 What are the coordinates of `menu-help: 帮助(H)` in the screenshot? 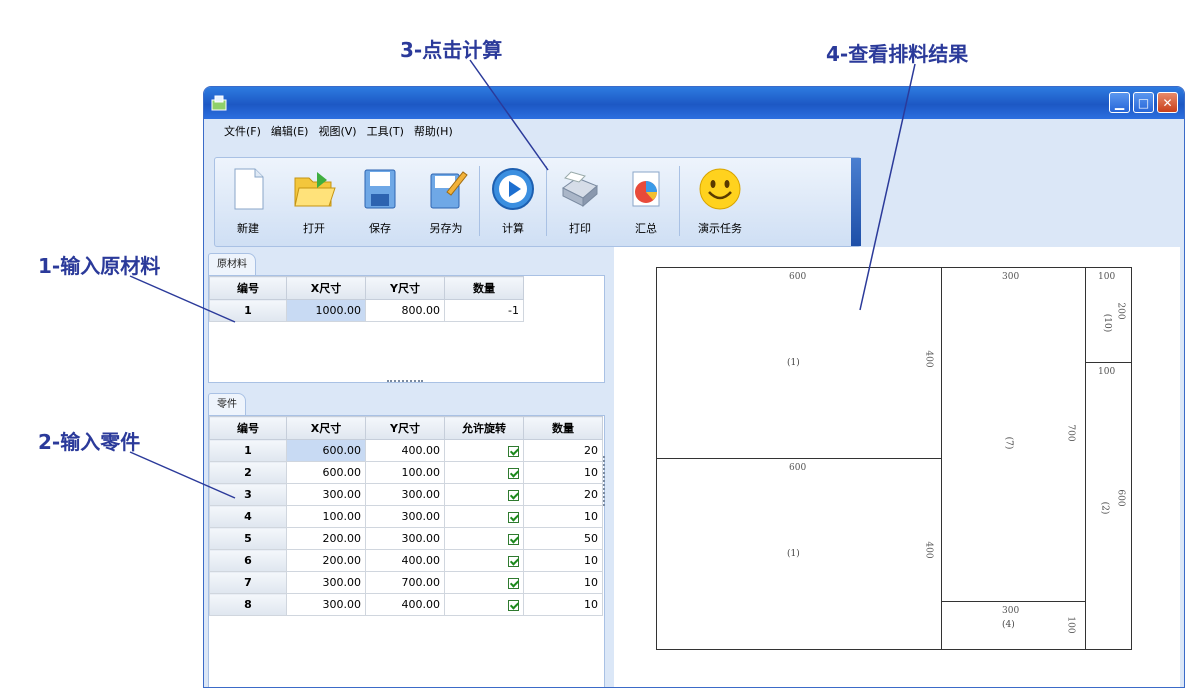 It's located at (433, 131).